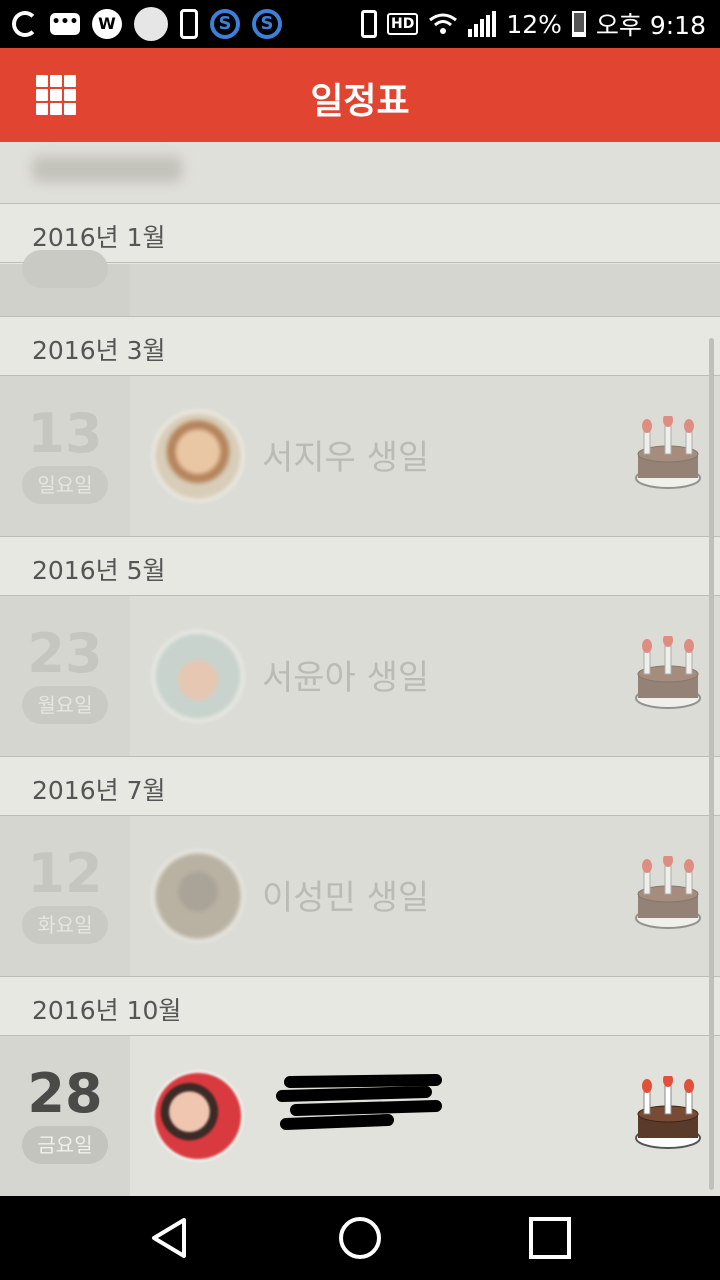 Image resolution: width=720 pixels, height=1280 pixels. I want to click on notification-icons: ••• W S S, so click(147, 24).